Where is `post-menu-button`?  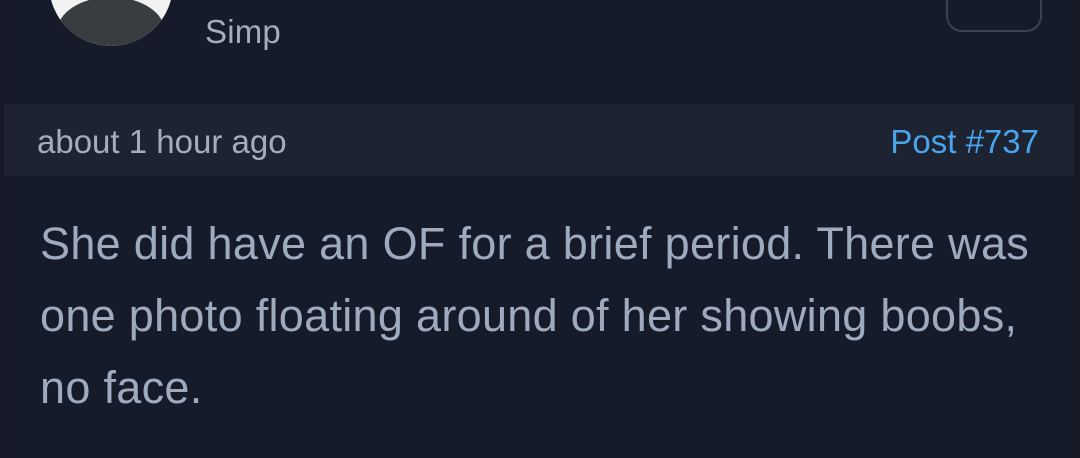 post-menu-button is located at coordinates (994, 16).